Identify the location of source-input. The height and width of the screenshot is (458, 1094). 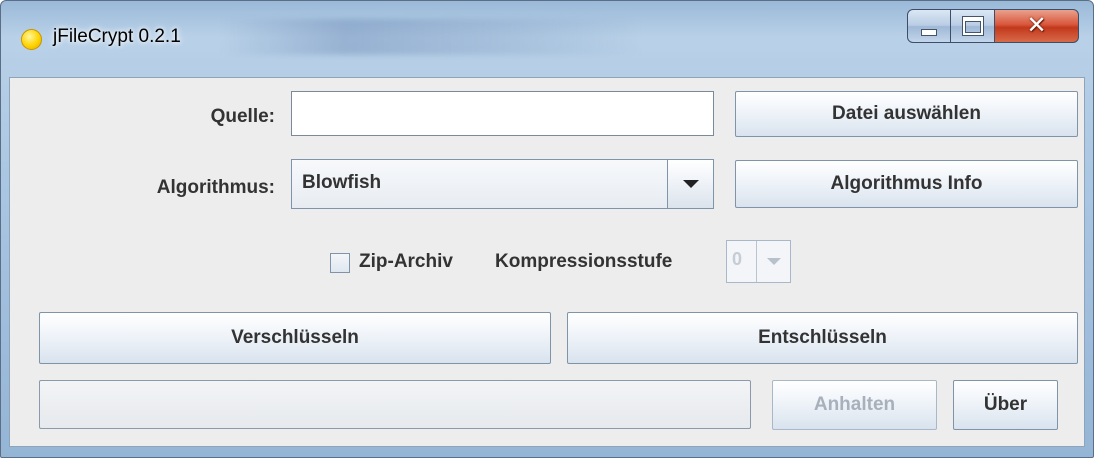
(502, 113).